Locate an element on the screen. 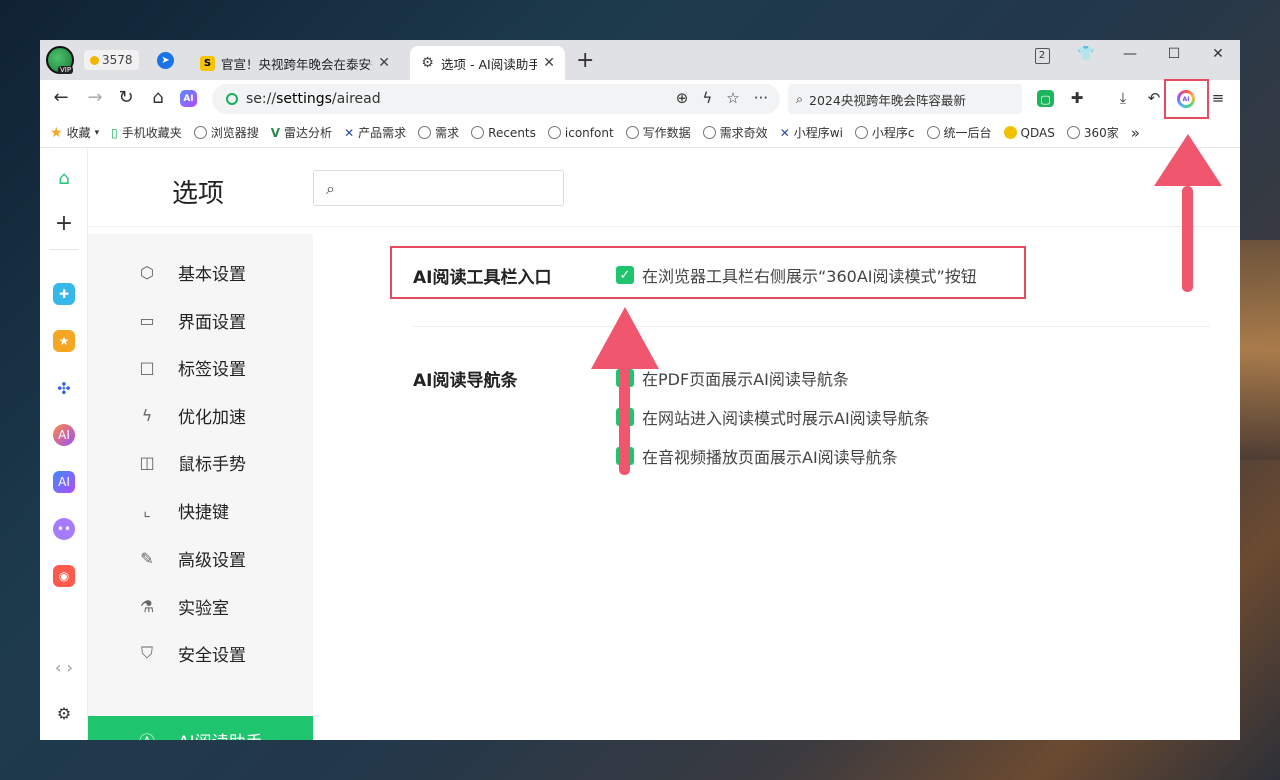  reload-button: ↻ is located at coordinates (126, 98).